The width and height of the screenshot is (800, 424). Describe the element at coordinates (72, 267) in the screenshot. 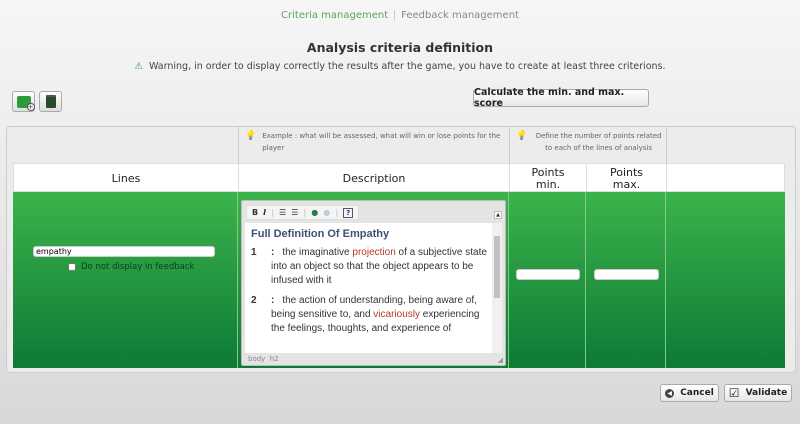

I see `hide-feedback-checkbox` at that location.